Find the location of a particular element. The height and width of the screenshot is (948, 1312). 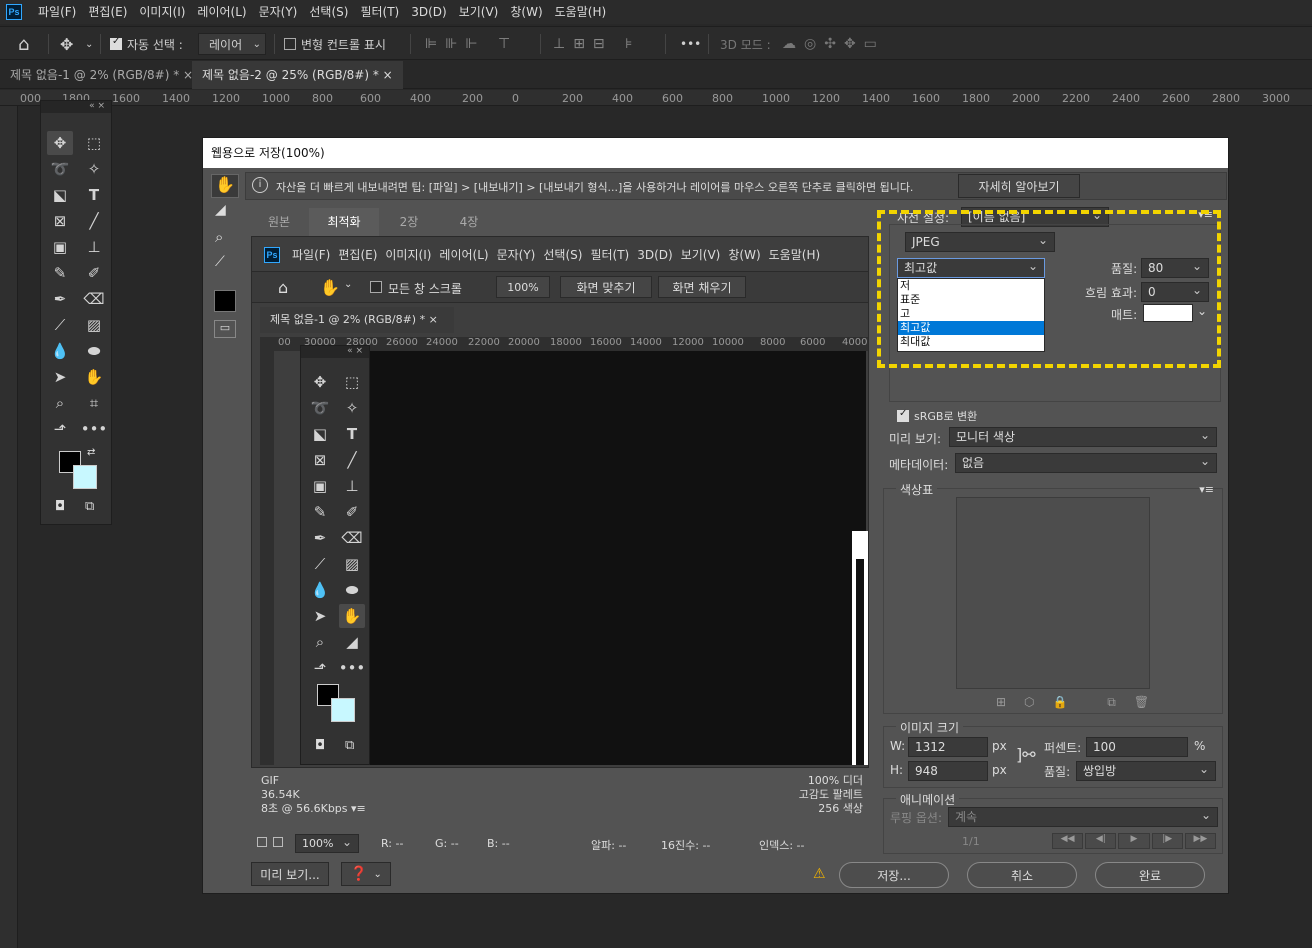

crop-icon: ⌗ is located at coordinates (94, 403).